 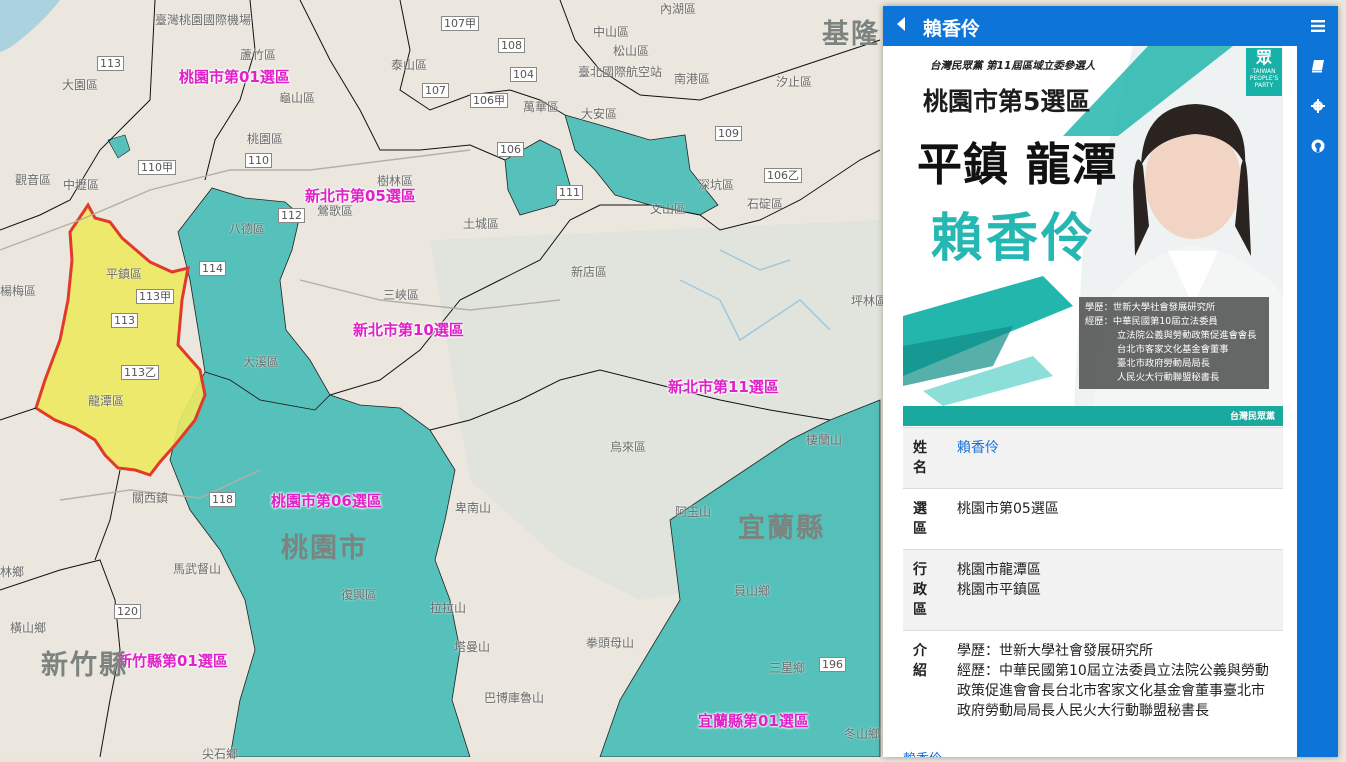 What do you see at coordinates (1150, 307) in the screenshot?
I see `poster-cv-line: 學歷：世新大學社會發展研究所` at bounding box center [1150, 307].